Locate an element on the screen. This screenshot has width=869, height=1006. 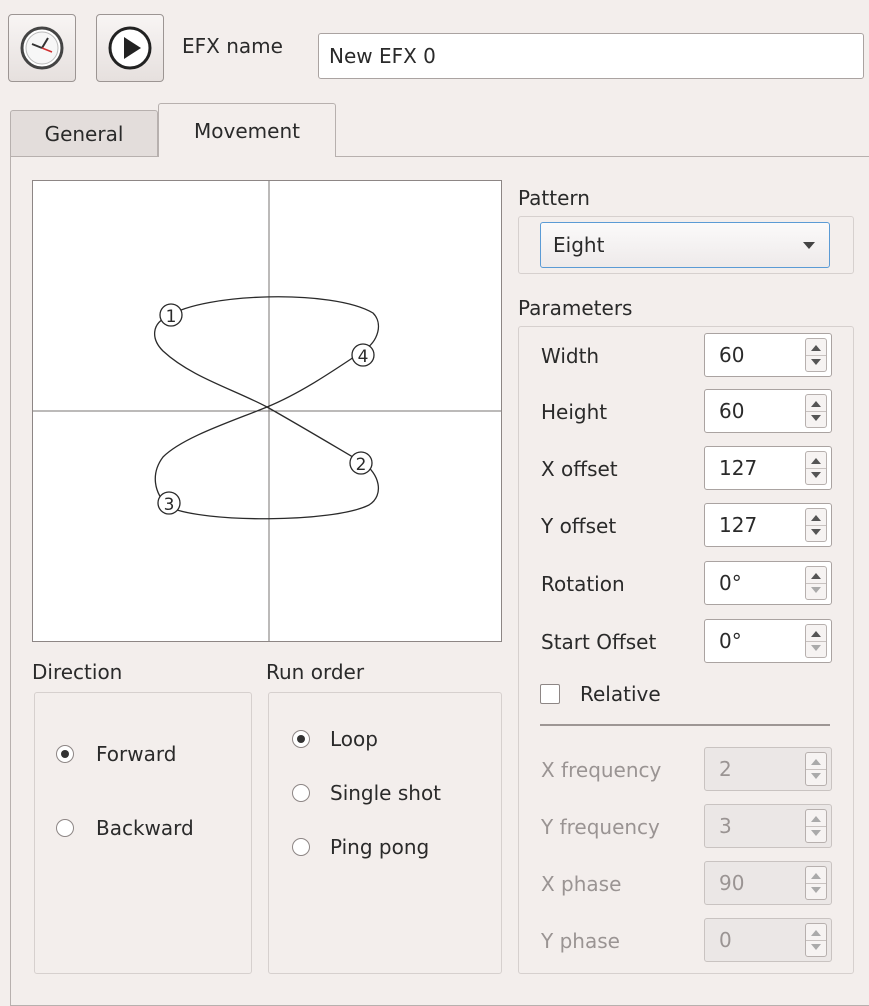
direction-label: Direction is located at coordinates (77, 672).